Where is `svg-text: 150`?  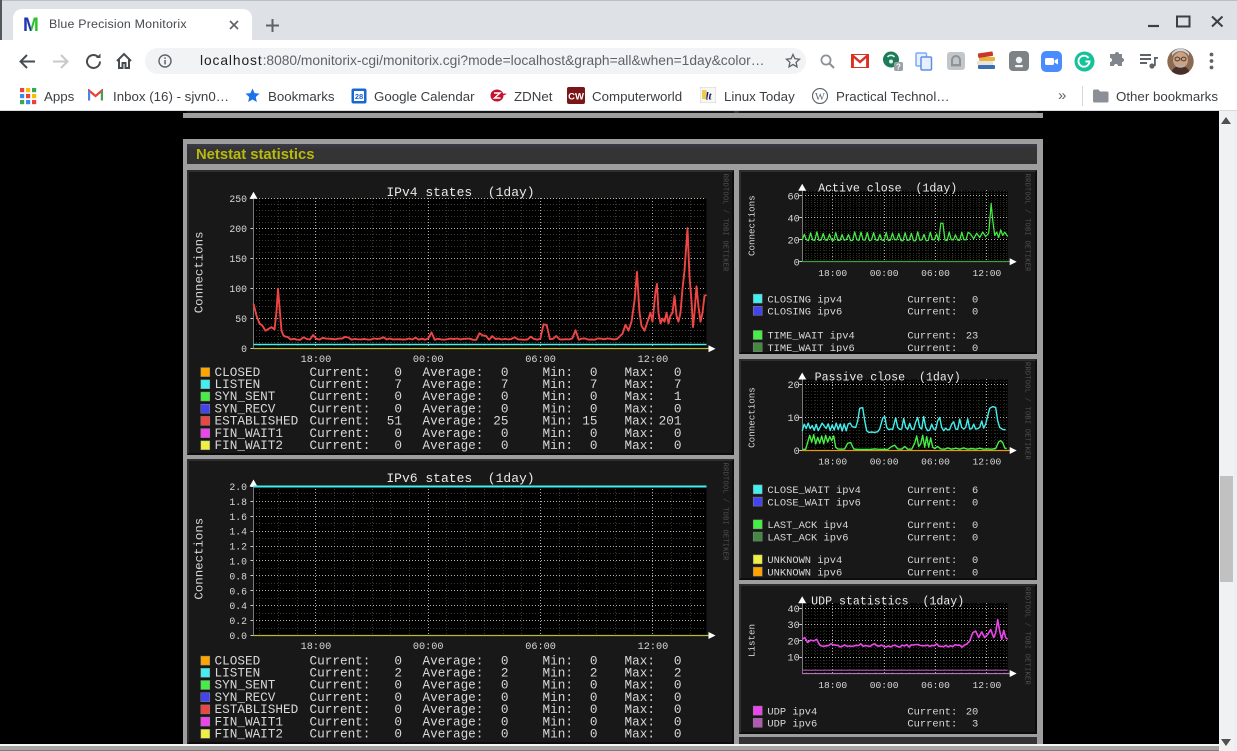
svg-text: 150 is located at coordinates (238, 259).